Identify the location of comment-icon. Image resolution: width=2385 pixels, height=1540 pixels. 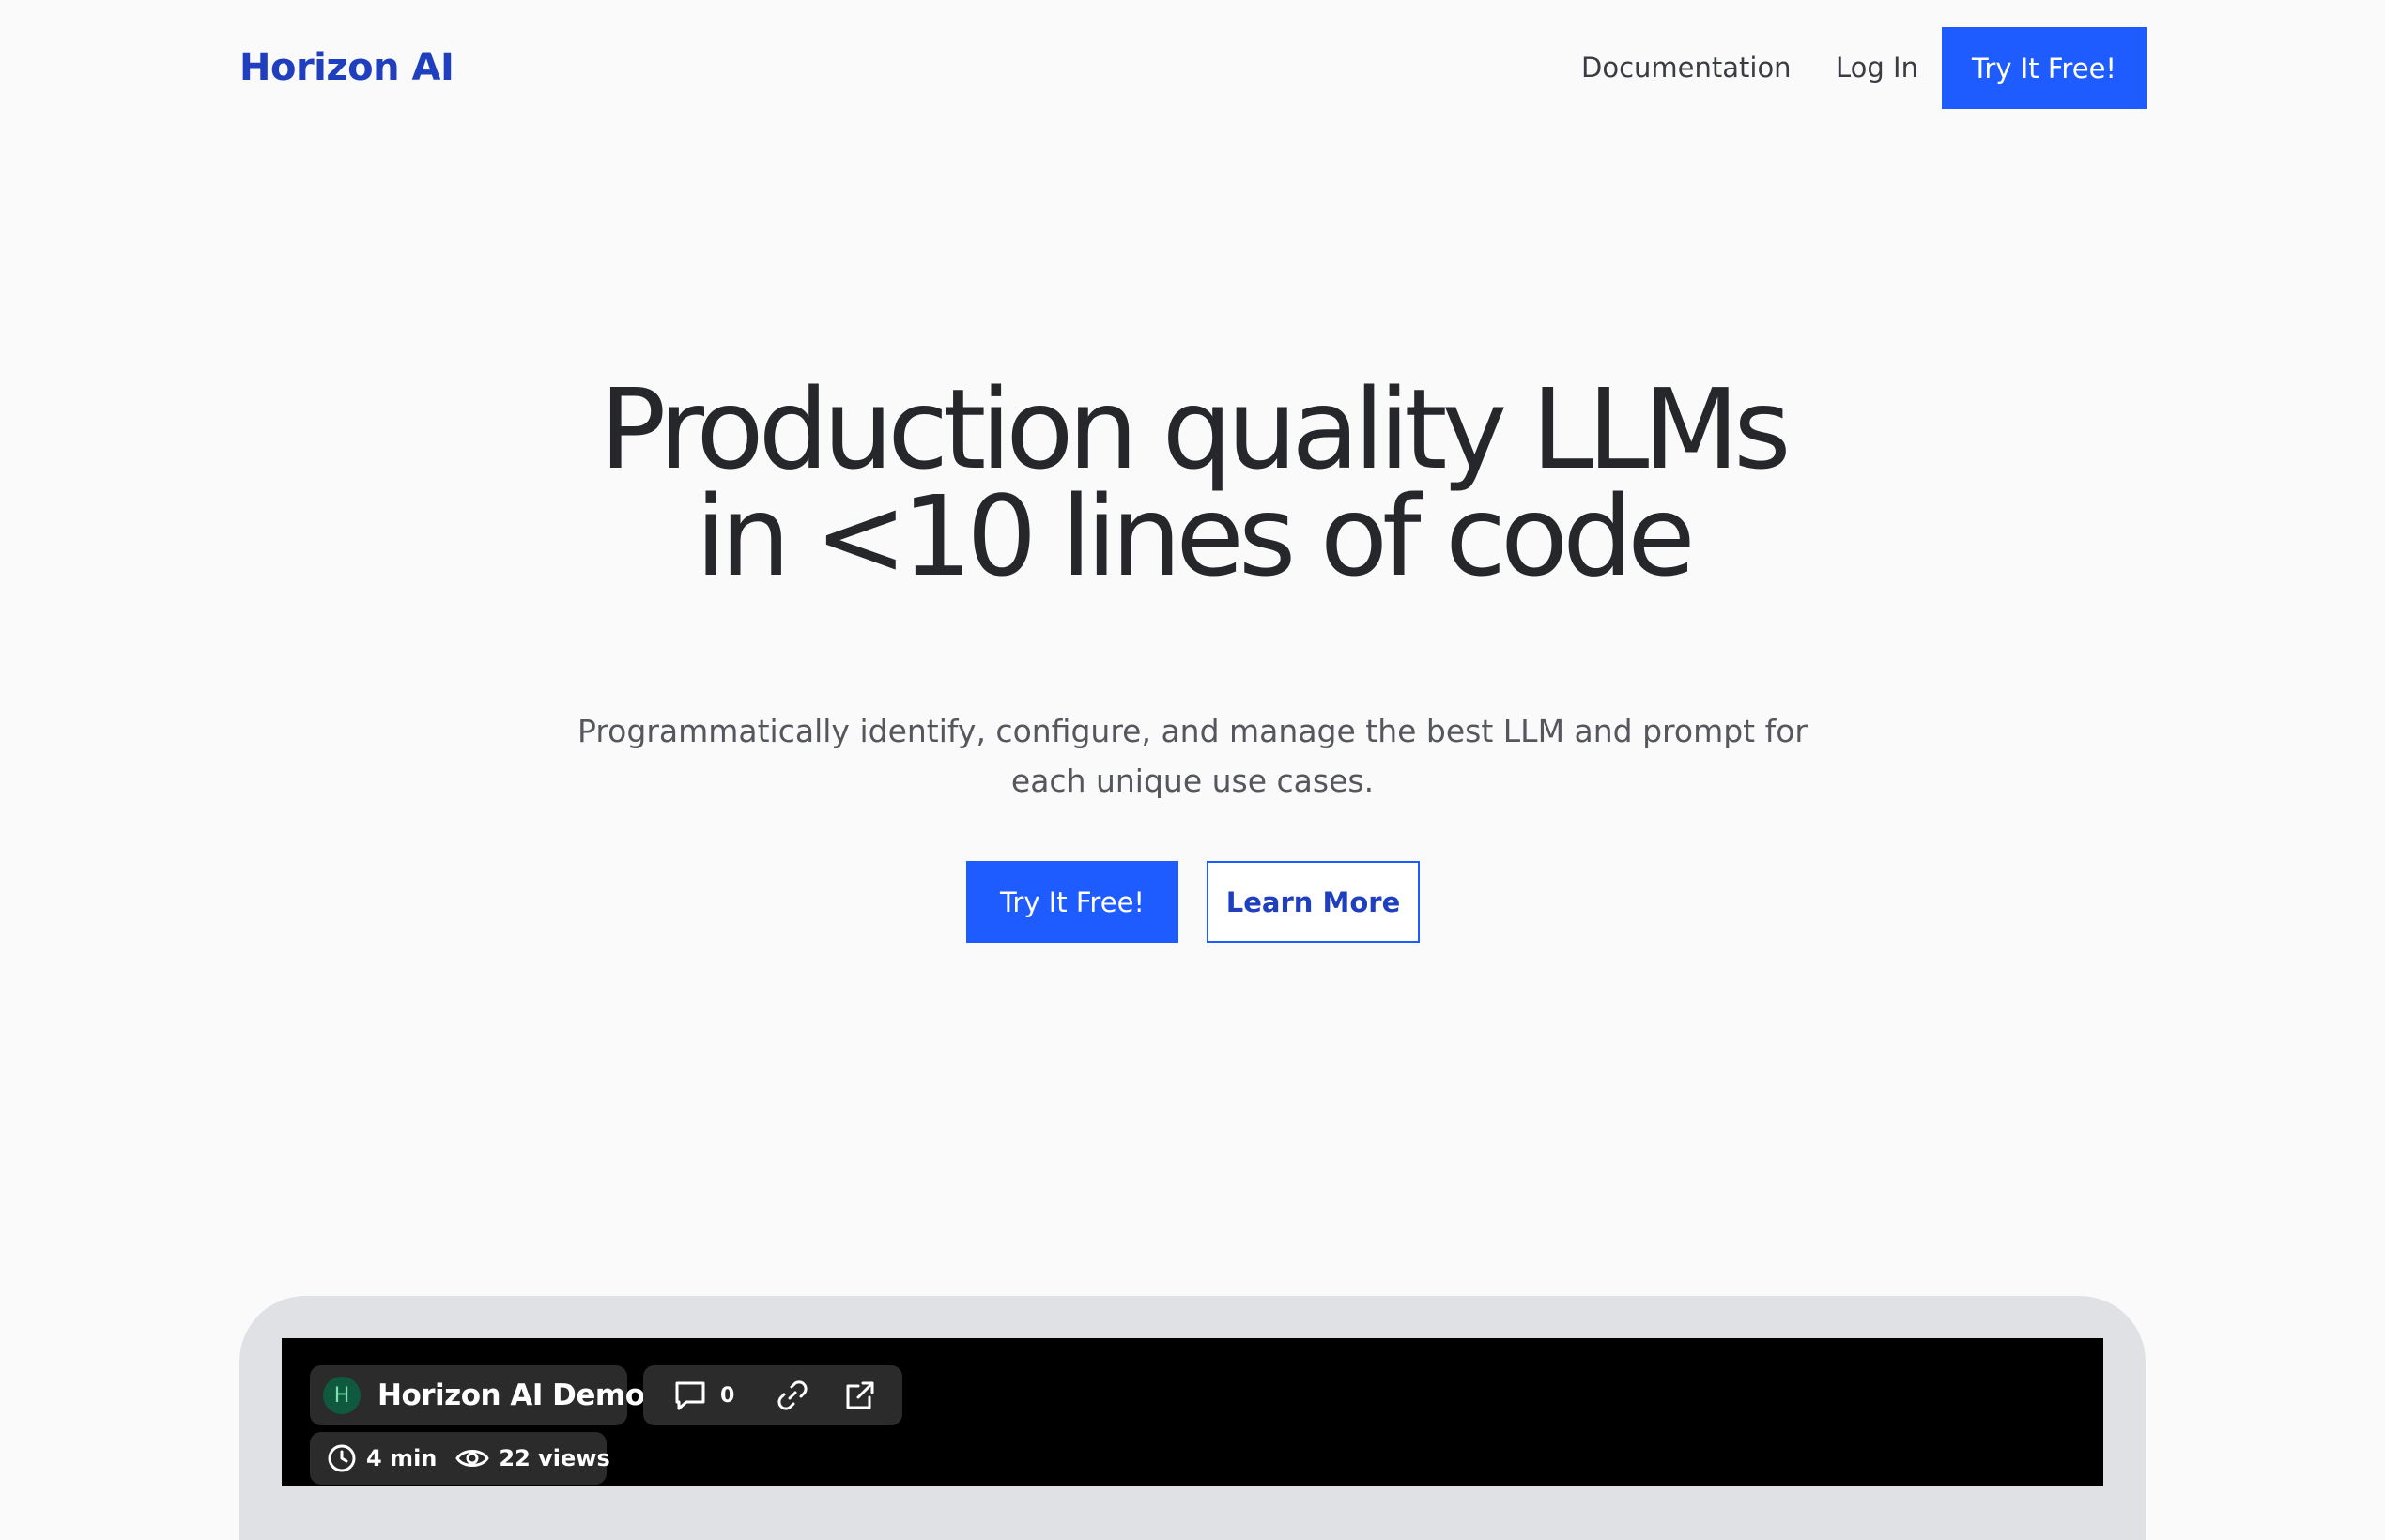
(690, 1395).